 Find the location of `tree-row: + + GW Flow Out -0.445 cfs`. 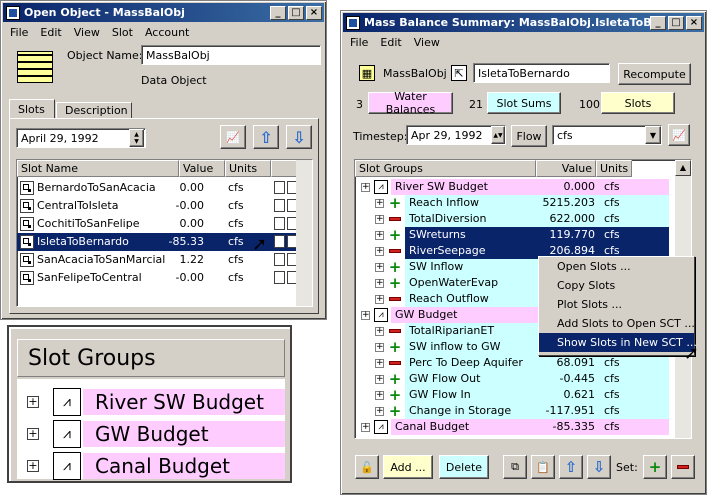

tree-row: + + GW Flow Out -0.445 cfs is located at coordinates (517, 379).